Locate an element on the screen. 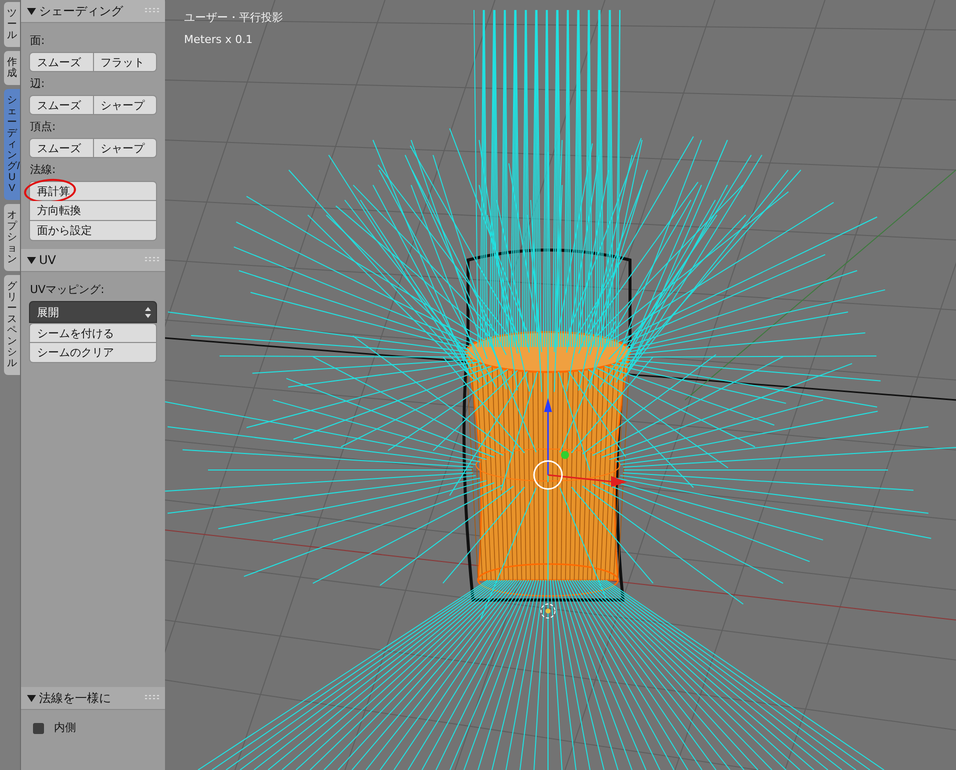  panel-header: シェーディング is located at coordinates (93, 11).